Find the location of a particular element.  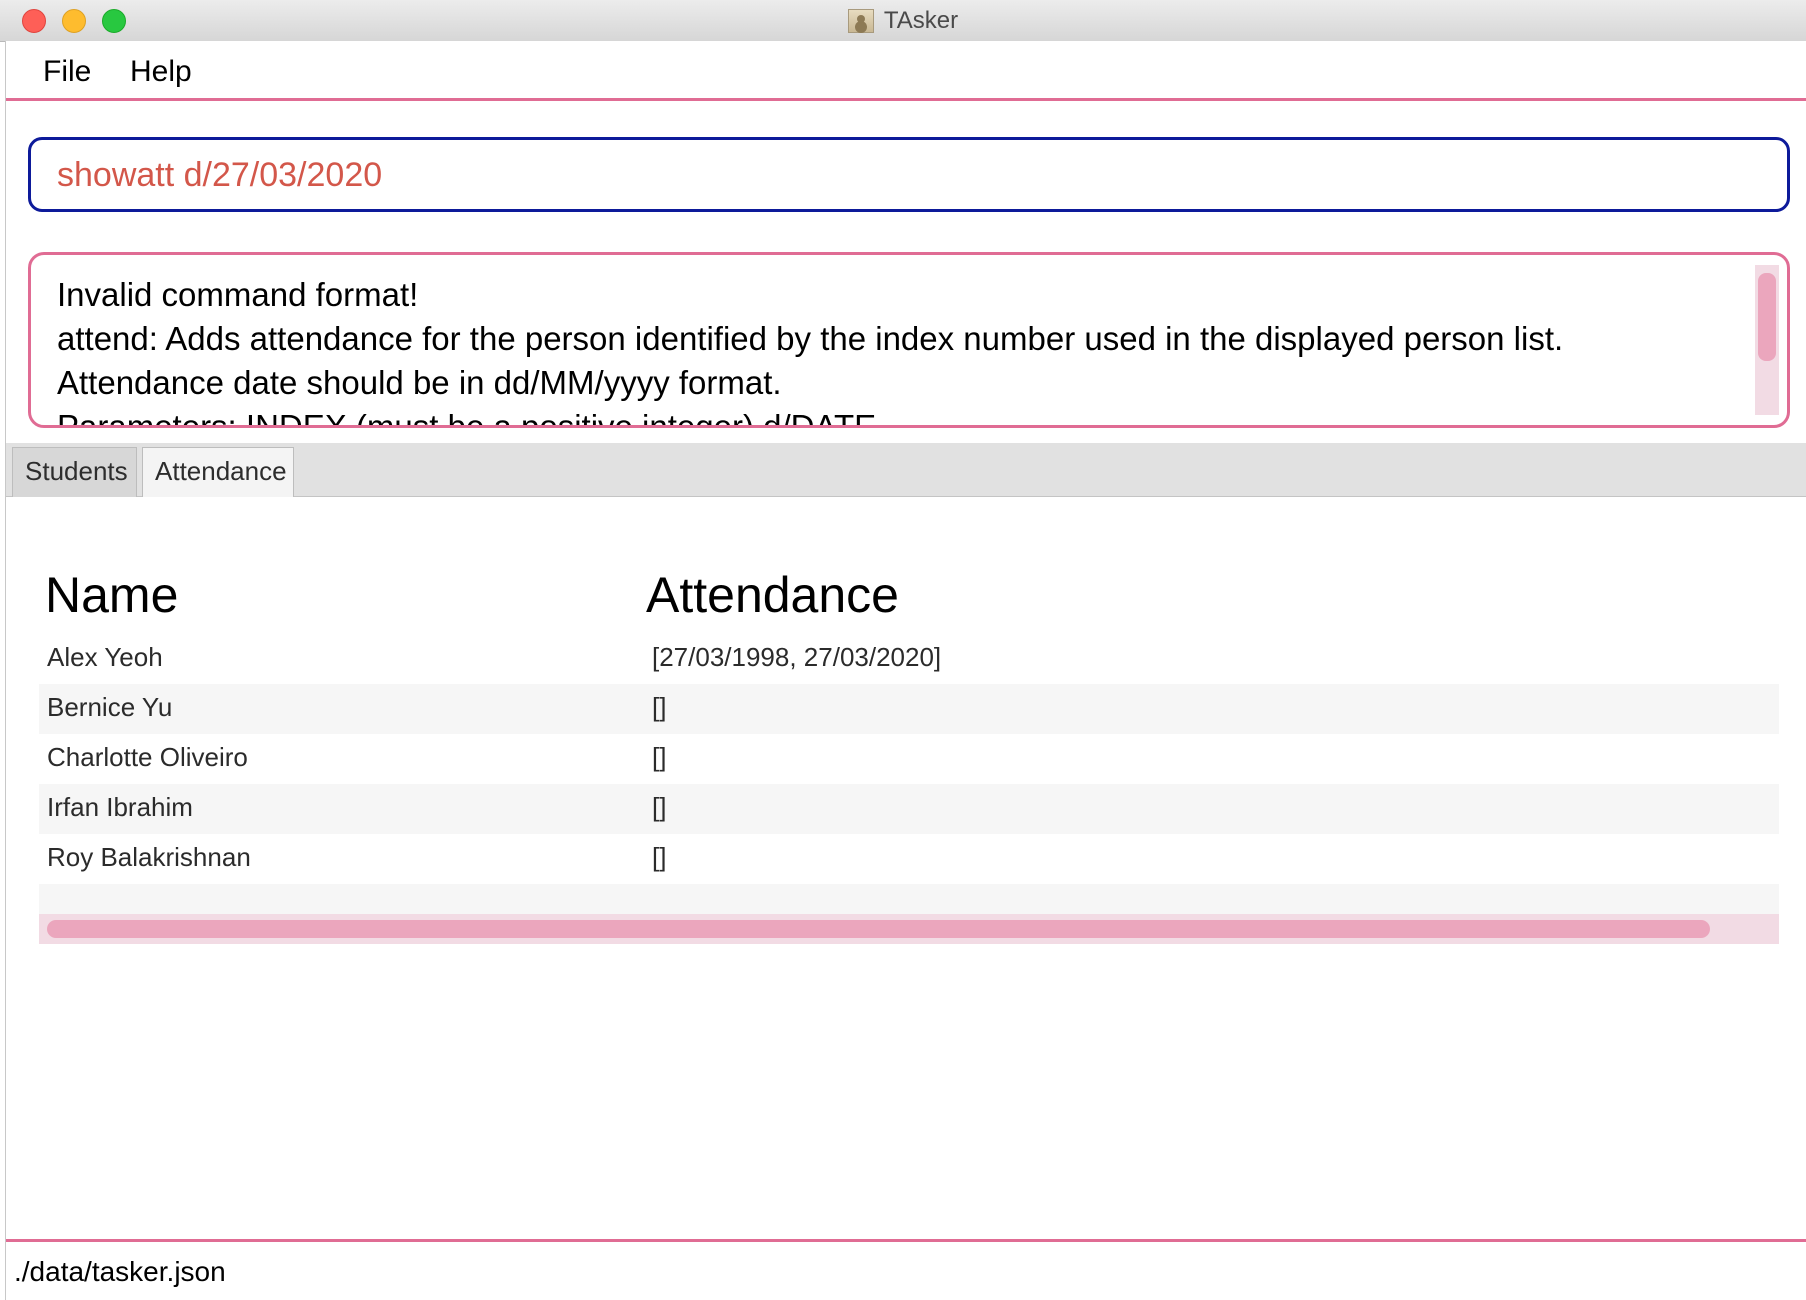

cell-name: Bernice Yu is located at coordinates (110, 707).